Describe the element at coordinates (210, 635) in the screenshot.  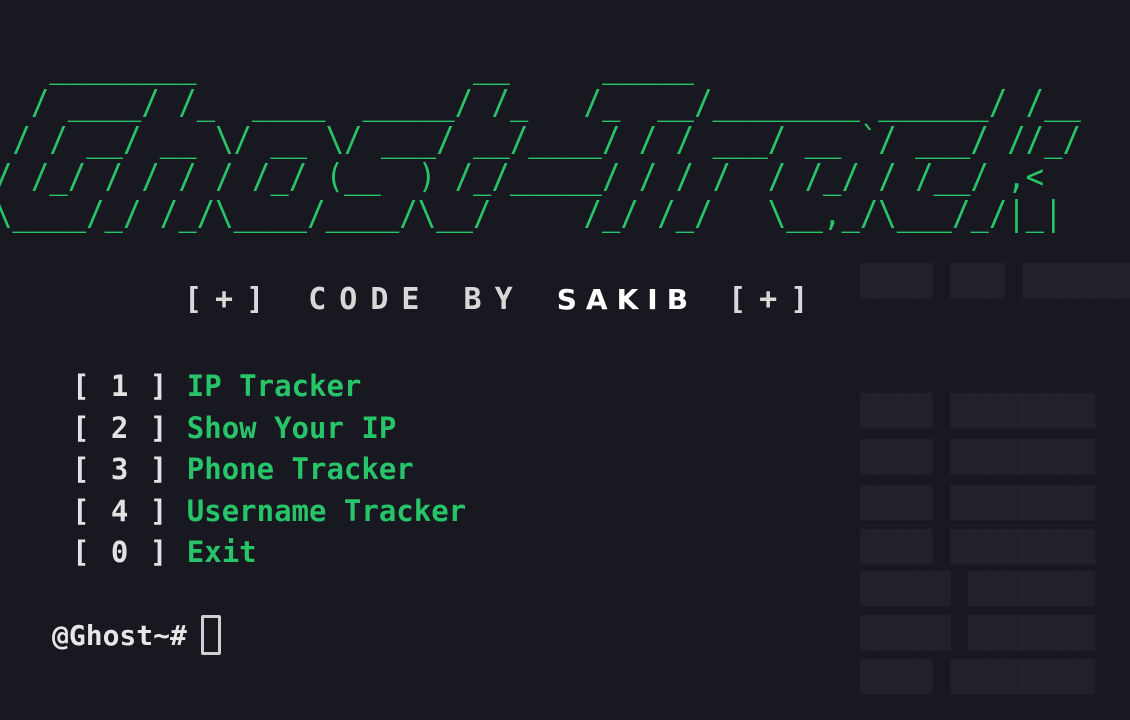
I see `text-cursor` at that location.